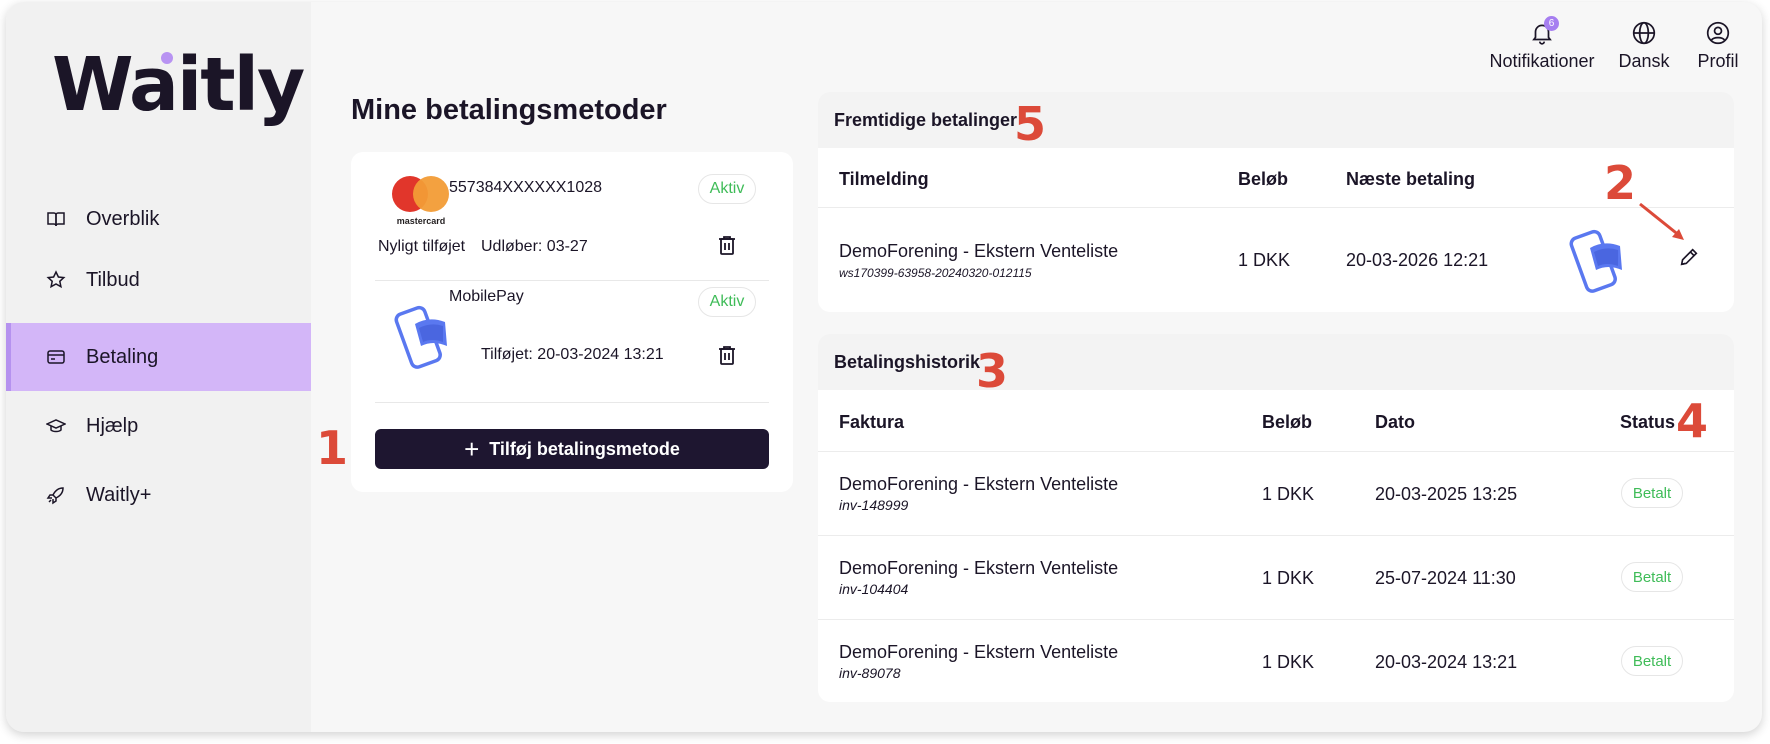  I want to click on card-expiry: Udløber: 03-27, so click(534, 246).